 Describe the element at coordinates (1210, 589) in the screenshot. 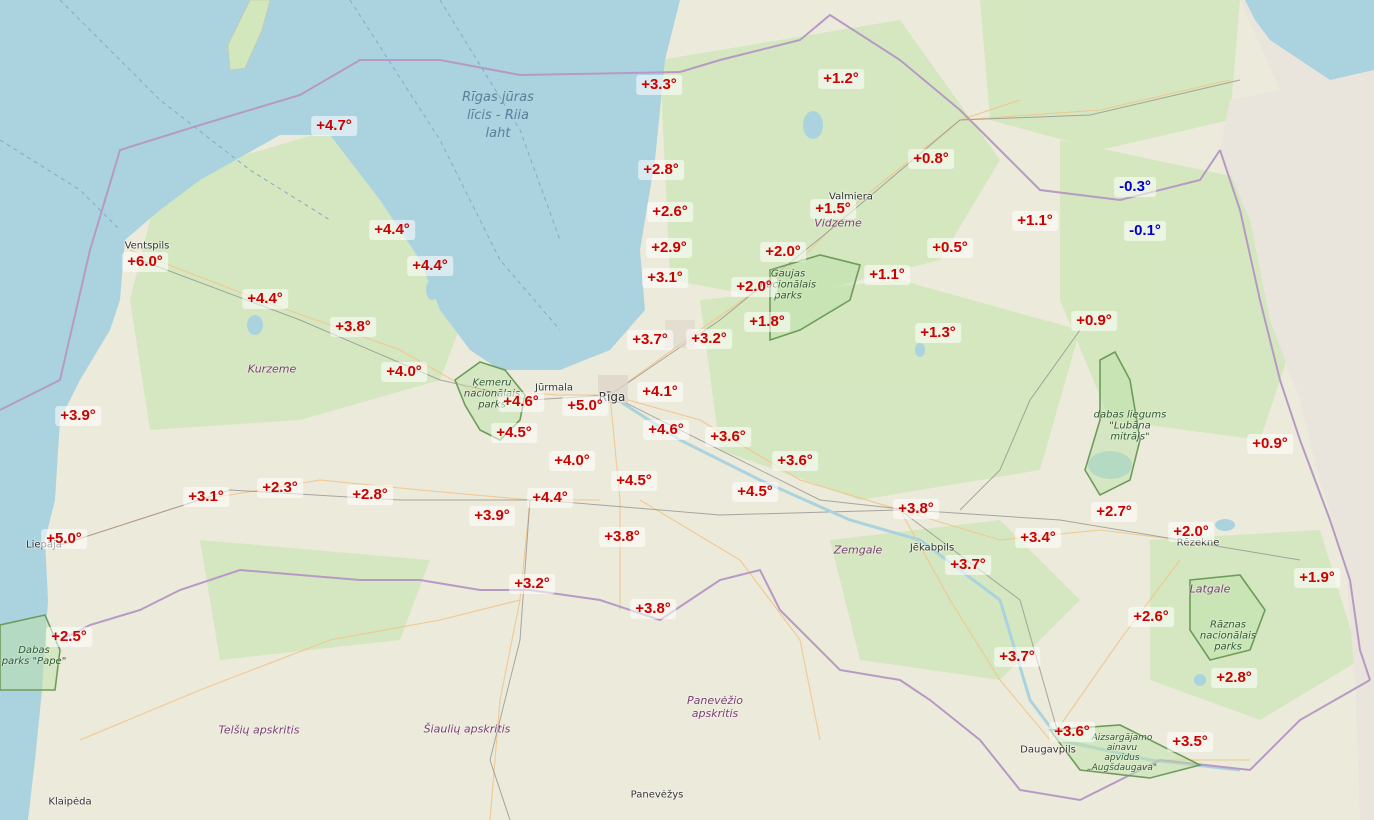

I see `region-label-latgale: Latgale` at that location.